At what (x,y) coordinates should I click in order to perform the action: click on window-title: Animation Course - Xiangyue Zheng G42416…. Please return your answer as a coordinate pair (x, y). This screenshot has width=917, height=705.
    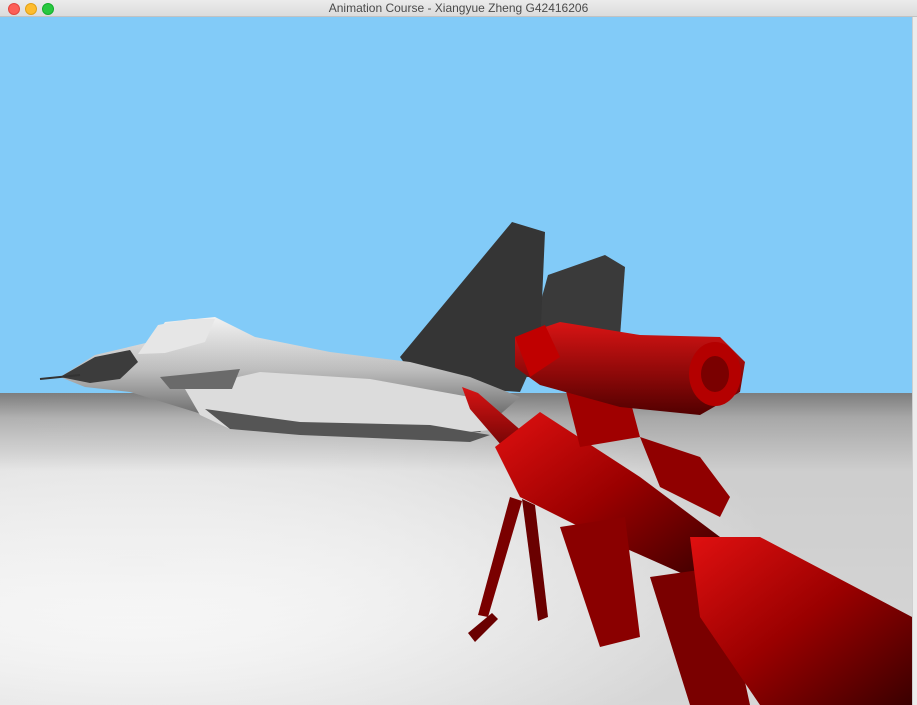
    Looking at the image, I should click on (458, 8).